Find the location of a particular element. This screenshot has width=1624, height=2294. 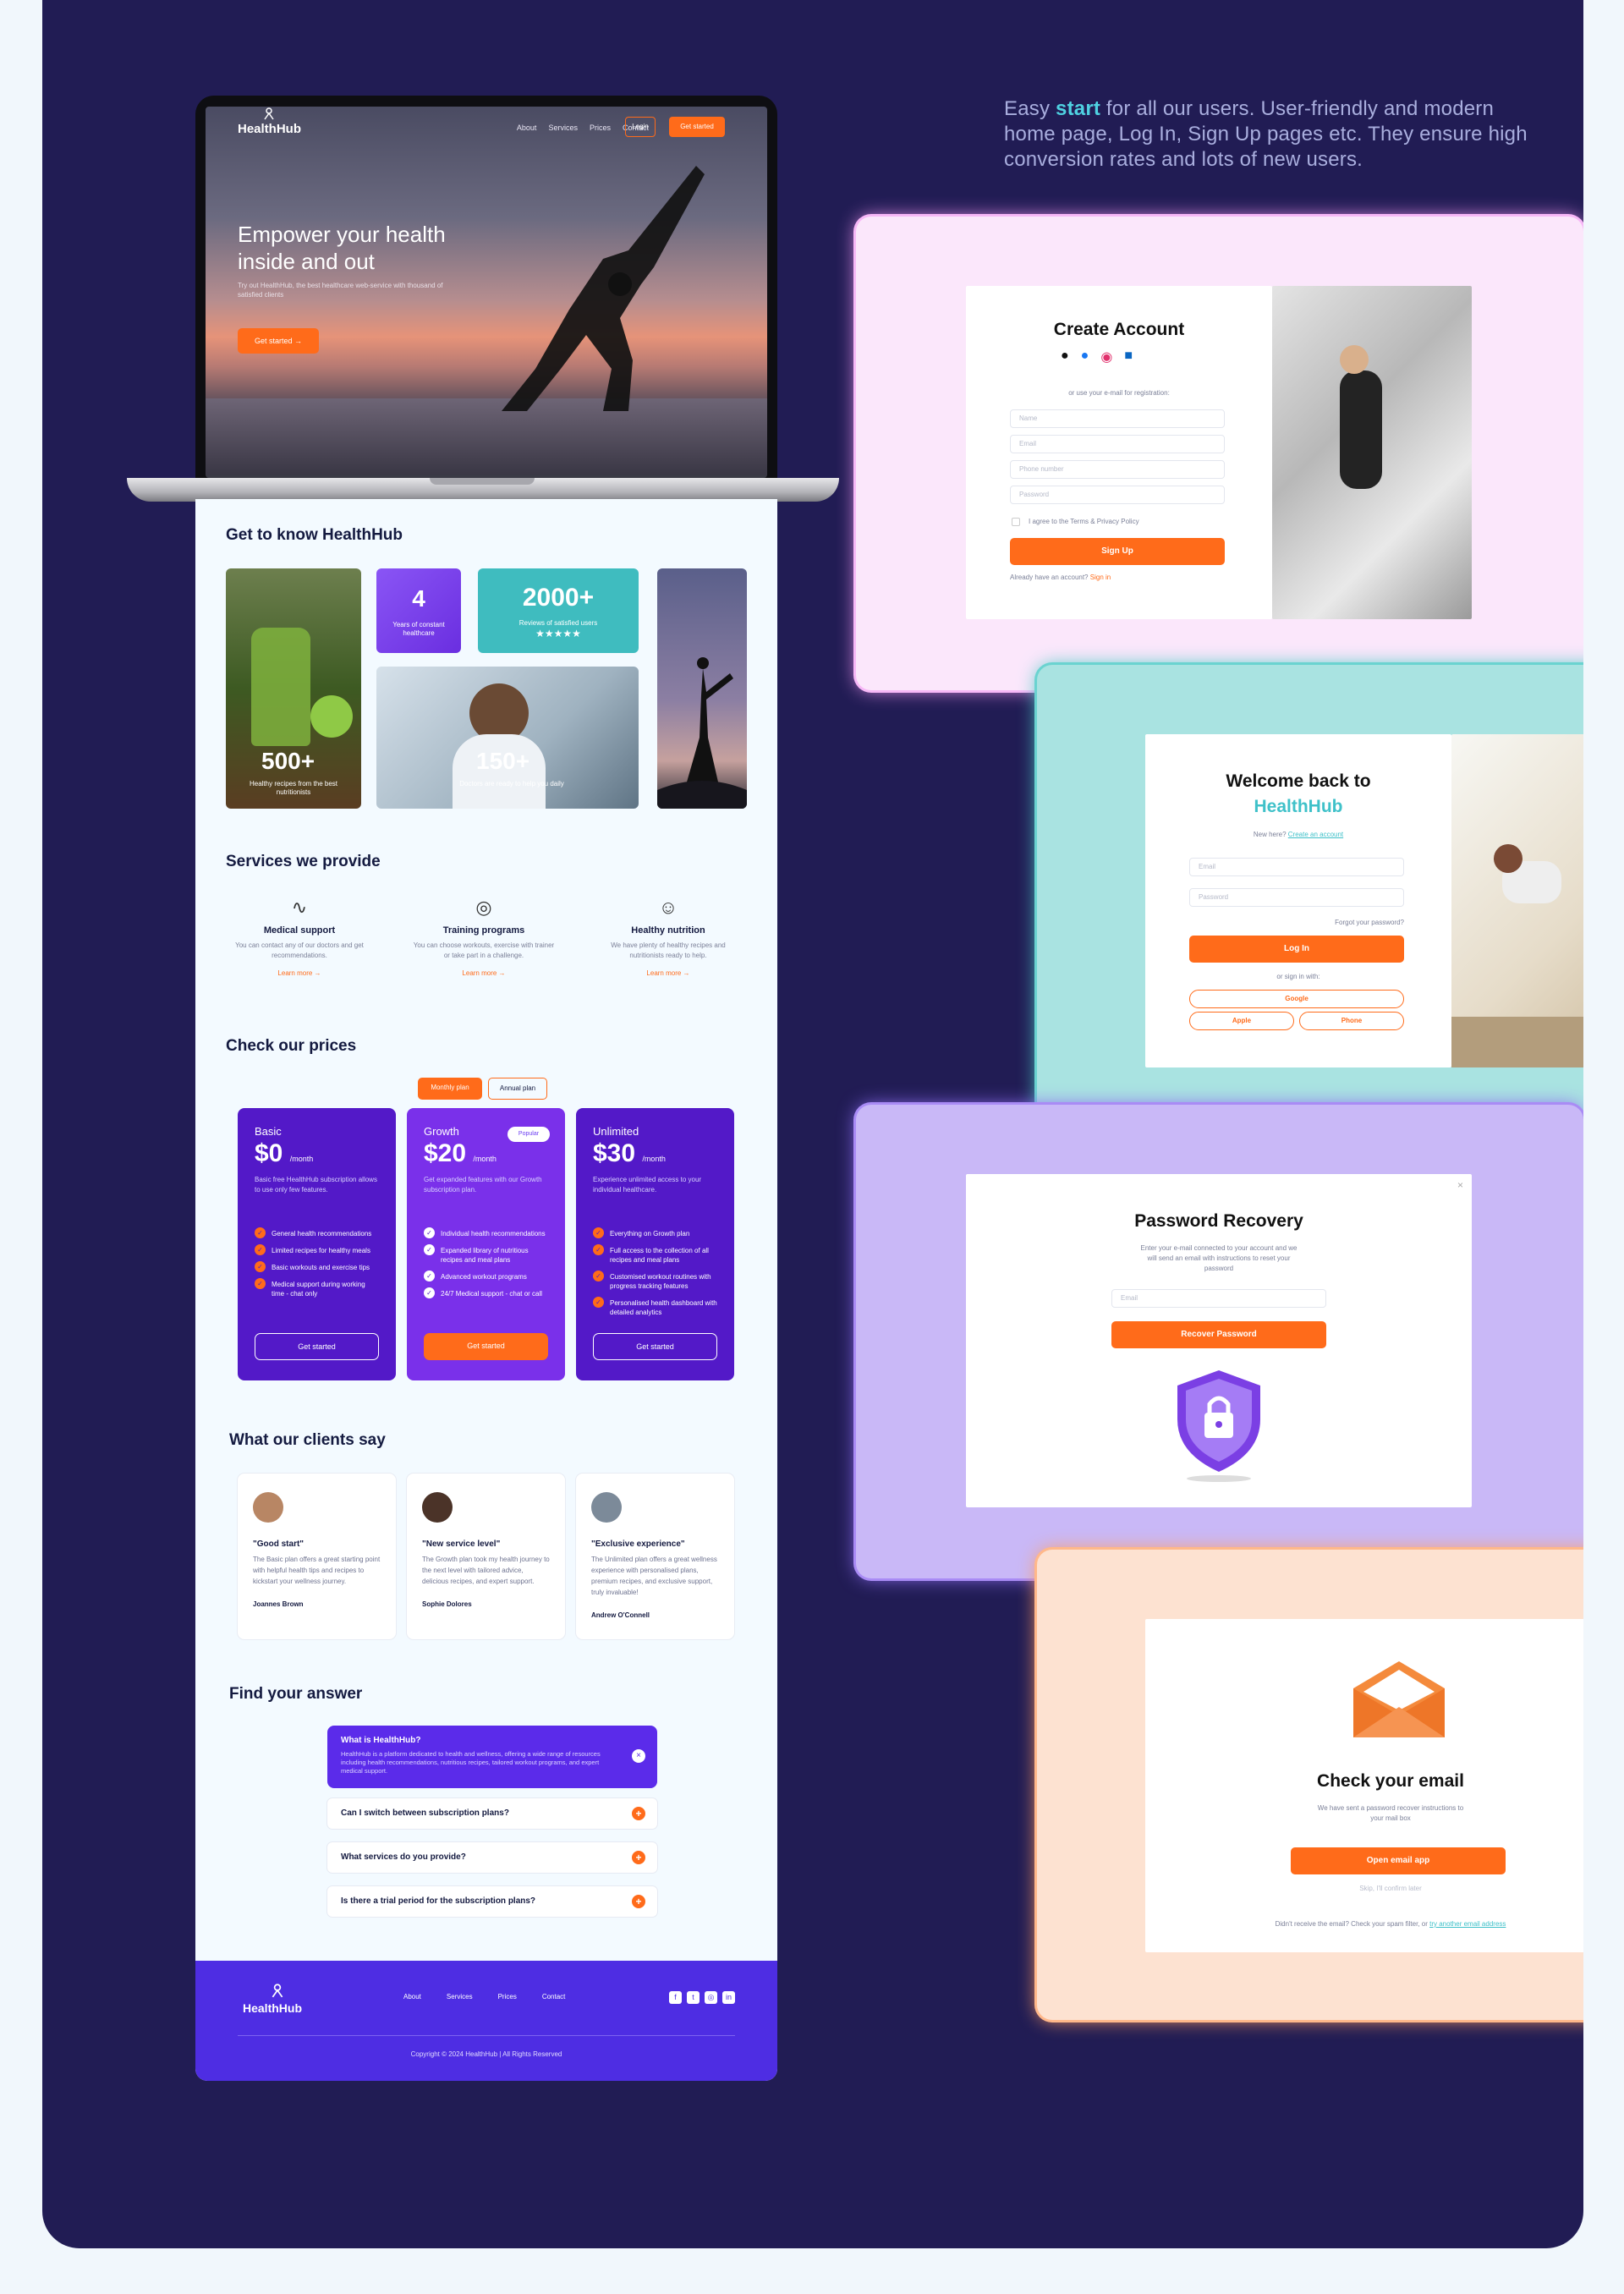

login-button: Login is located at coordinates (640, 127).